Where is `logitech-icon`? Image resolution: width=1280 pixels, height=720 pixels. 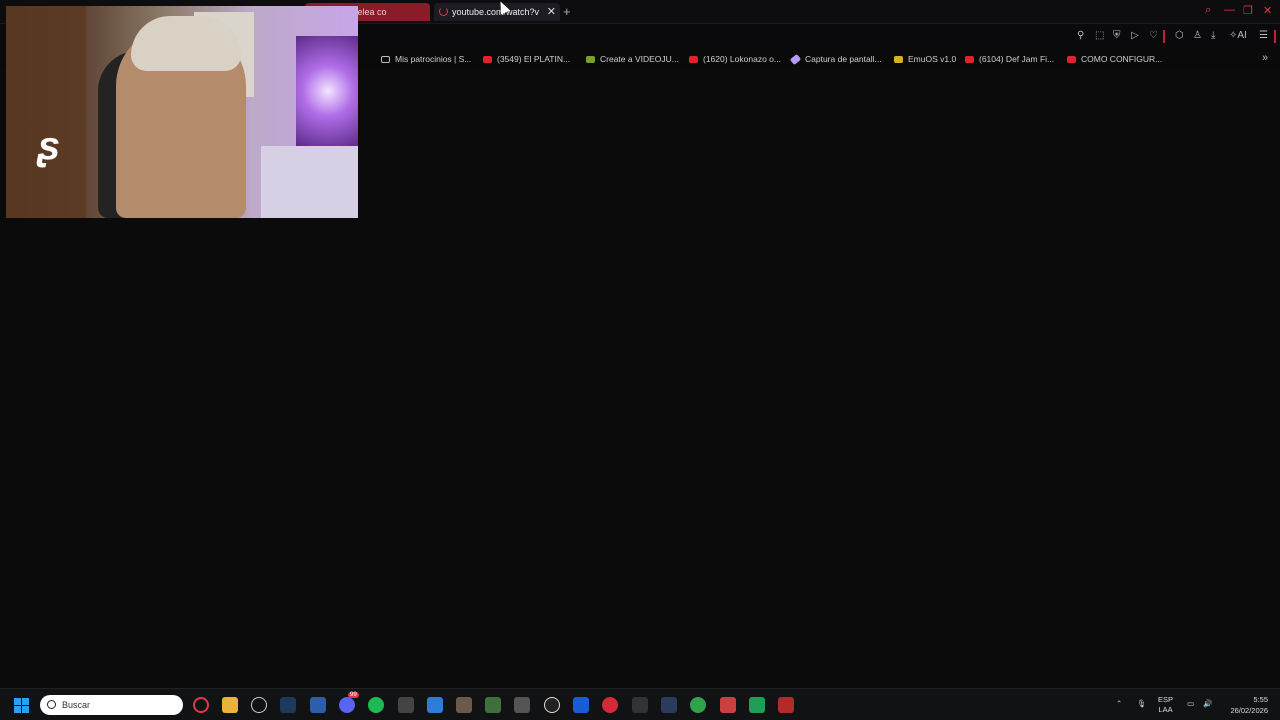
logitech-icon is located at coordinates (552, 705).